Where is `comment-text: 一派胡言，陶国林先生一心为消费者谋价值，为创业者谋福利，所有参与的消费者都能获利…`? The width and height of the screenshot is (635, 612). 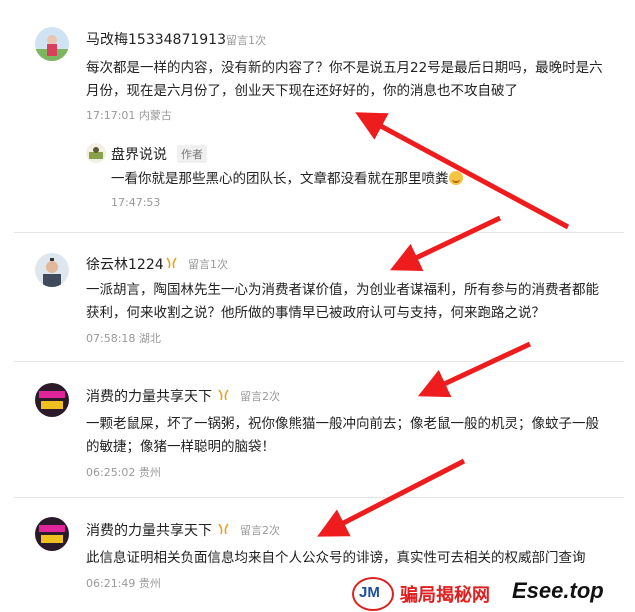
comment-text: 一派胡言，陶国林先生一心为消费者谋价值，为创业者谋福利，所有参与的消费者都能获利… is located at coordinates (342, 301).